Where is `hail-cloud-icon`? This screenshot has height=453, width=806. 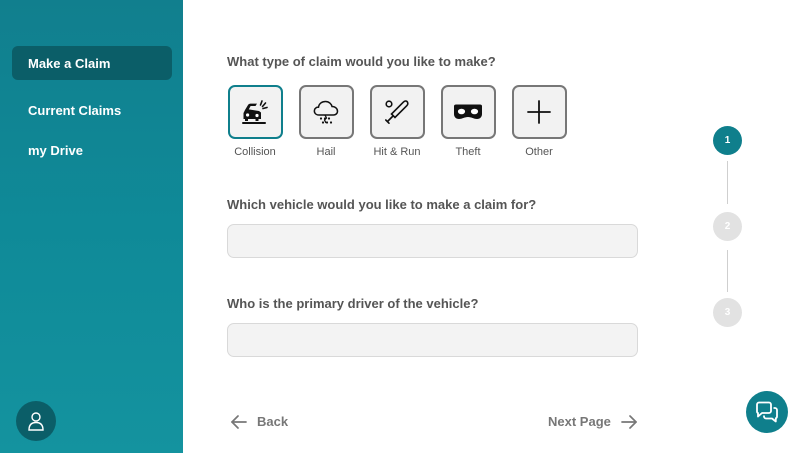
hail-cloud-icon is located at coordinates (326, 112).